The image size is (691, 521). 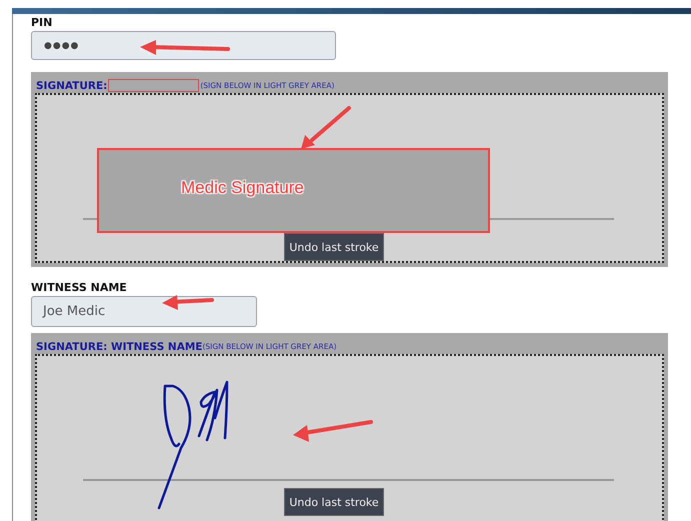 I want to click on signature-label: SIGNATURE: WITNESS NAME, so click(x=119, y=346).